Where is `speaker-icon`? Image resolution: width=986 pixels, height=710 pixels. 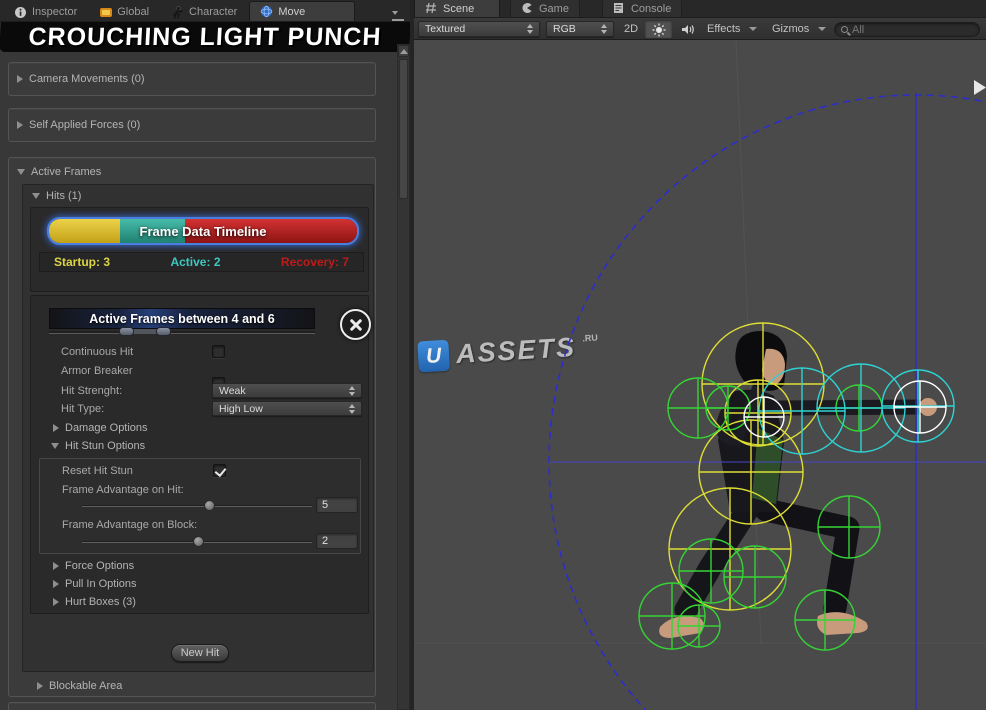
speaker-icon is located at coordinates (687, 29).